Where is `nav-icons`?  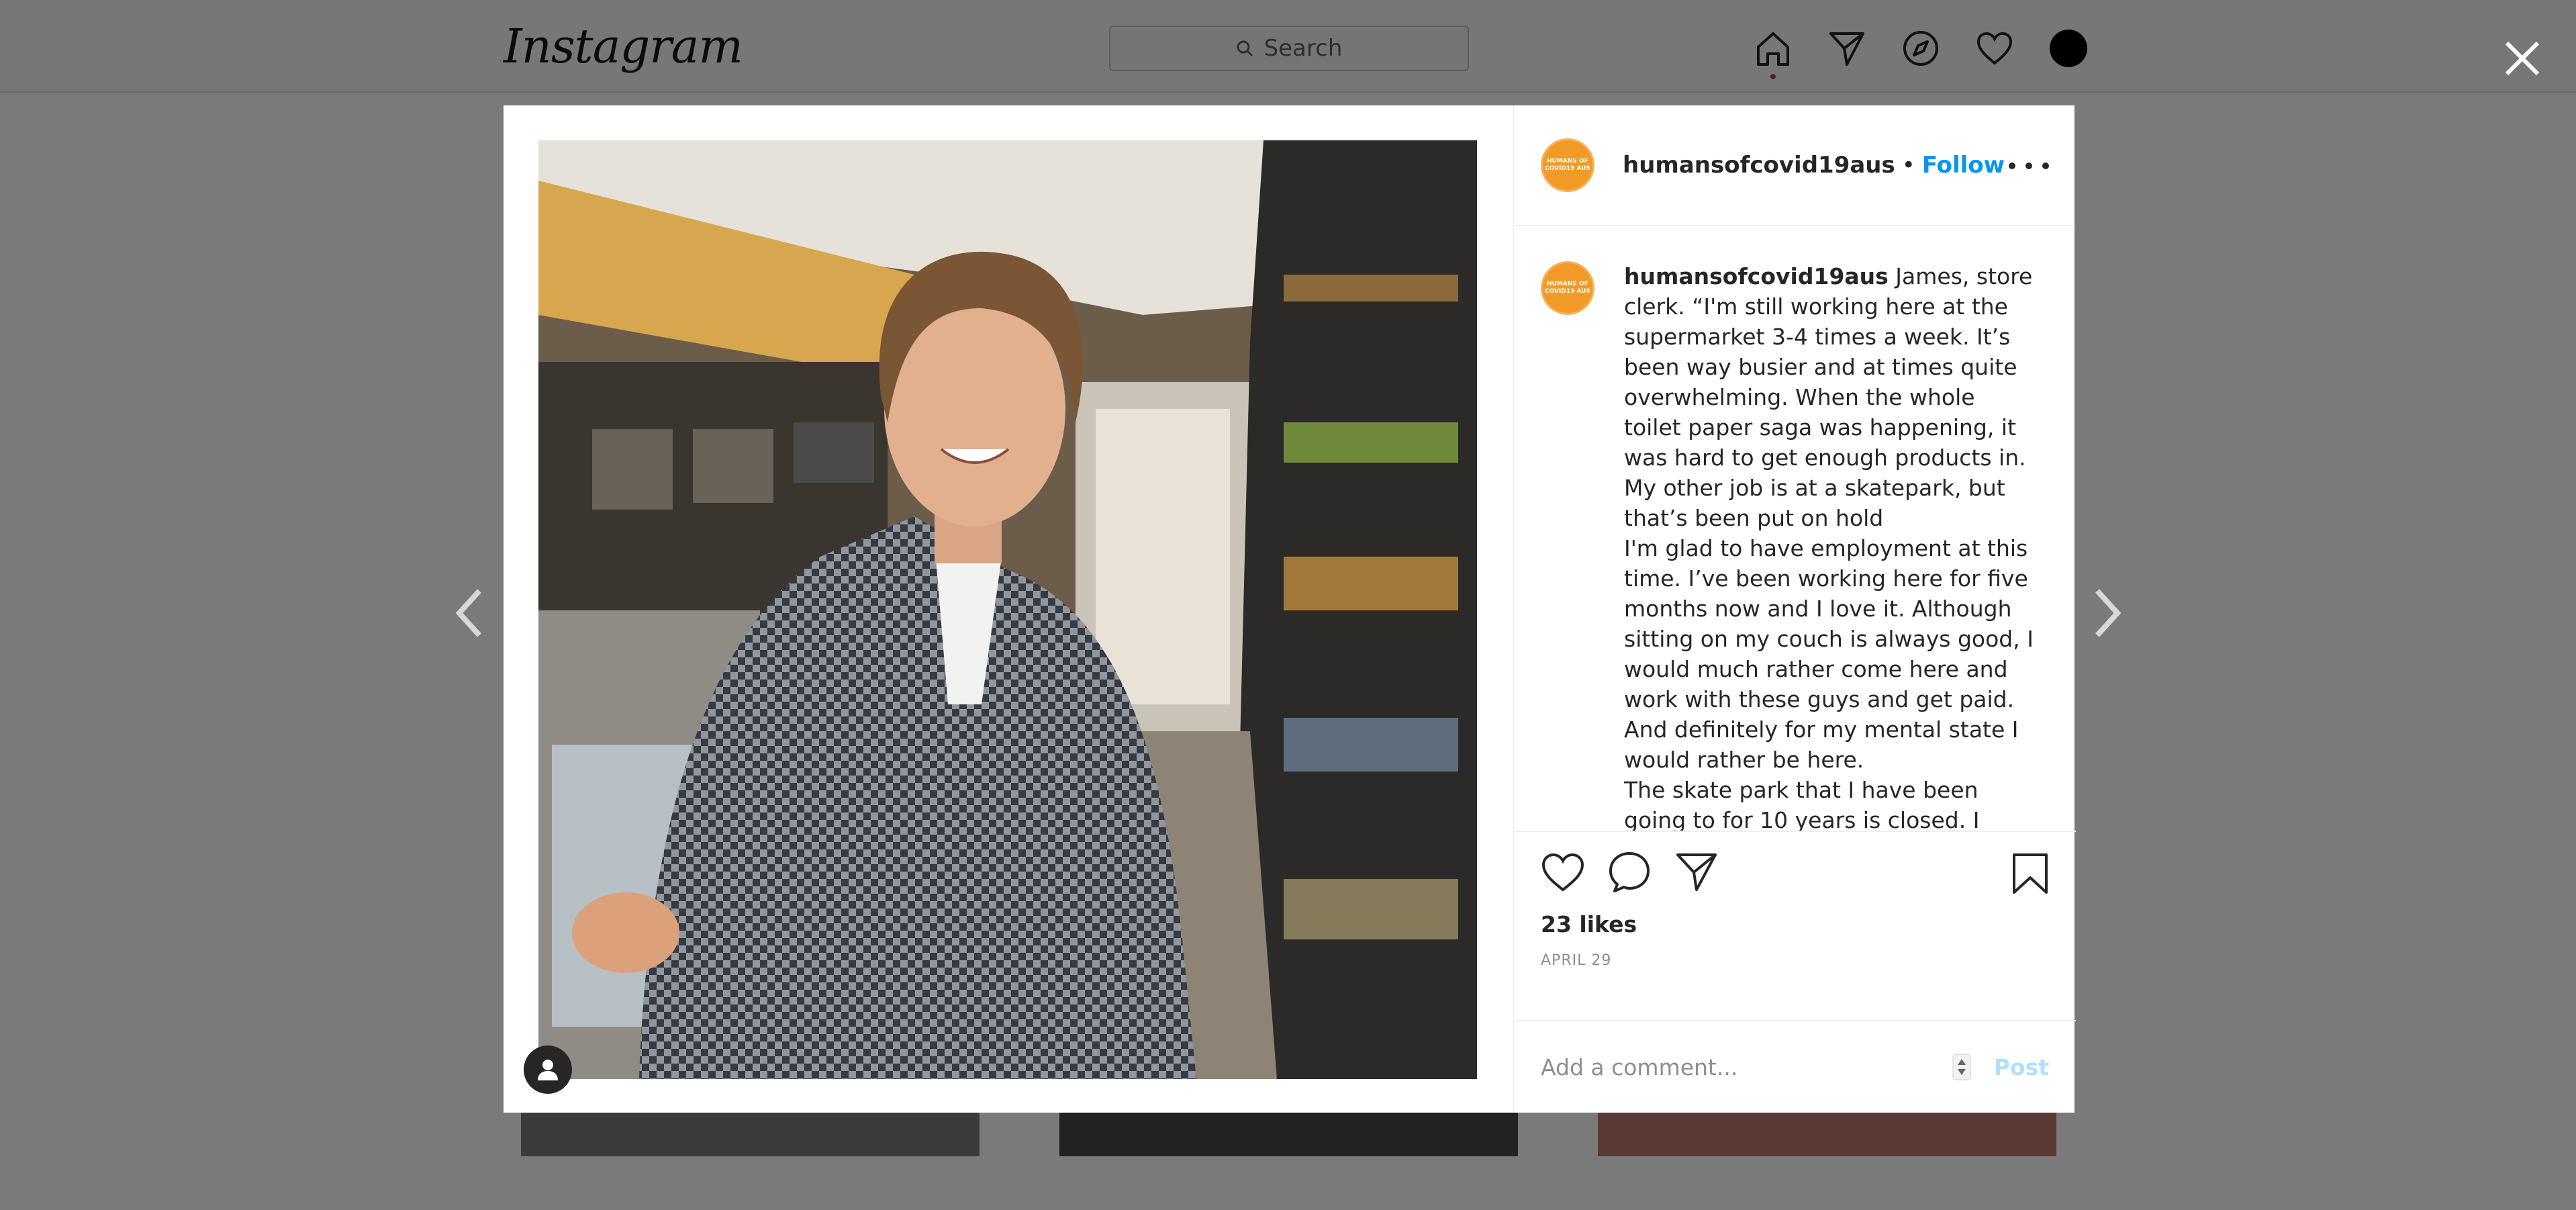 nav-icons is located at coordinates (1920, 53).